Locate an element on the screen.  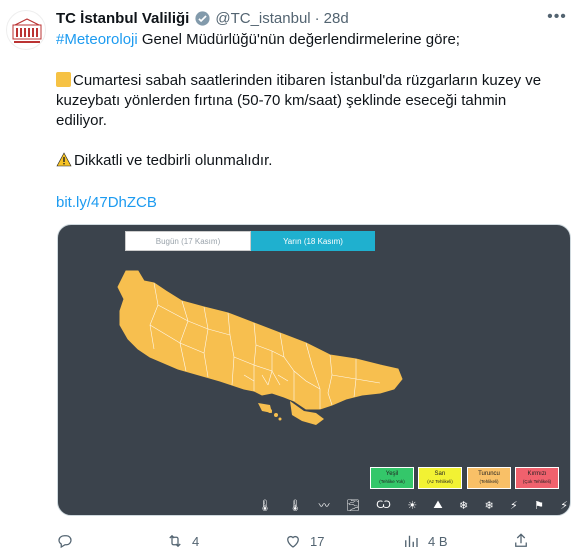
tweet-header: TC İstanbul Valiliği @TC_istanbul · 28d is located at coordinates (202, 18).